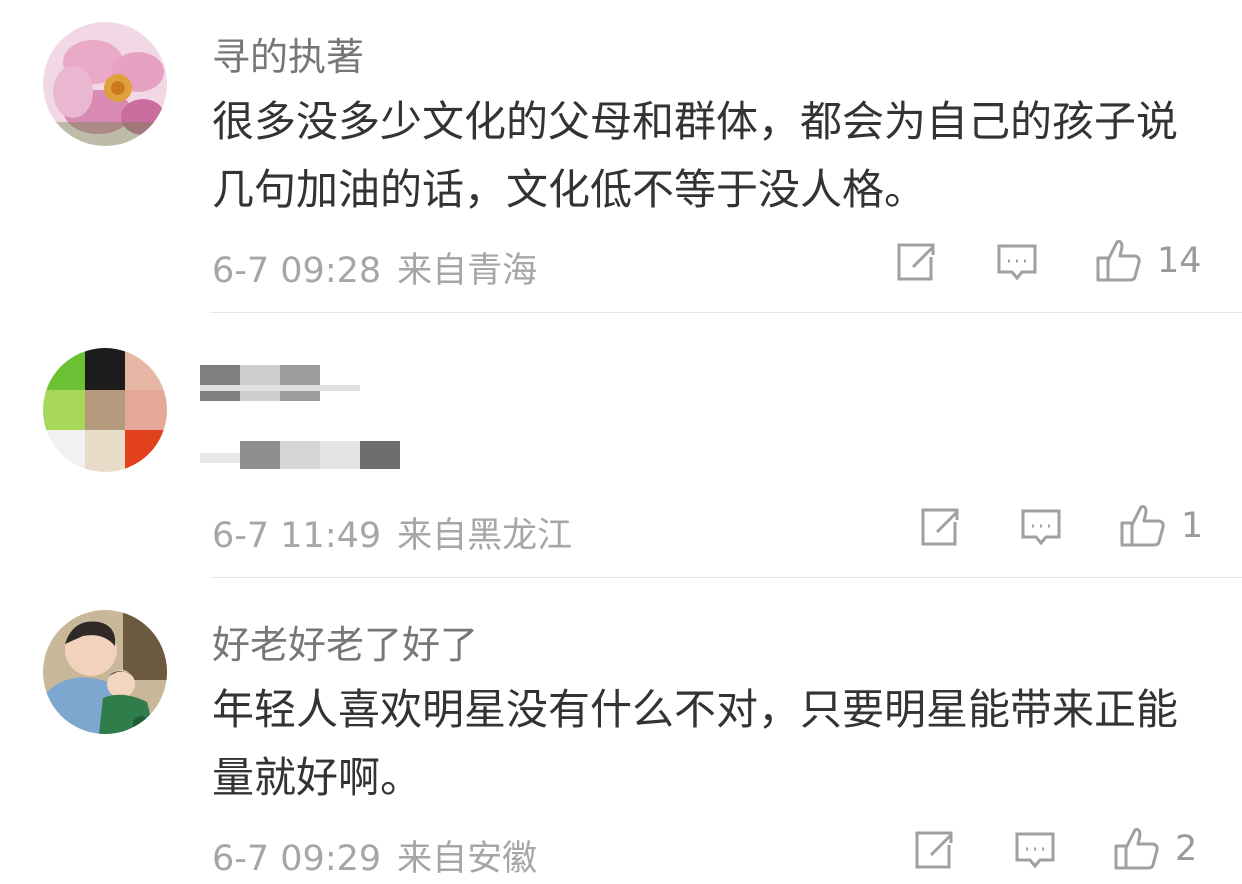 This screenshot has width=1242, height=884. Describe the element at coordinates (288, 53) in the screenshot. I see `username: 寻的执著` at that location.